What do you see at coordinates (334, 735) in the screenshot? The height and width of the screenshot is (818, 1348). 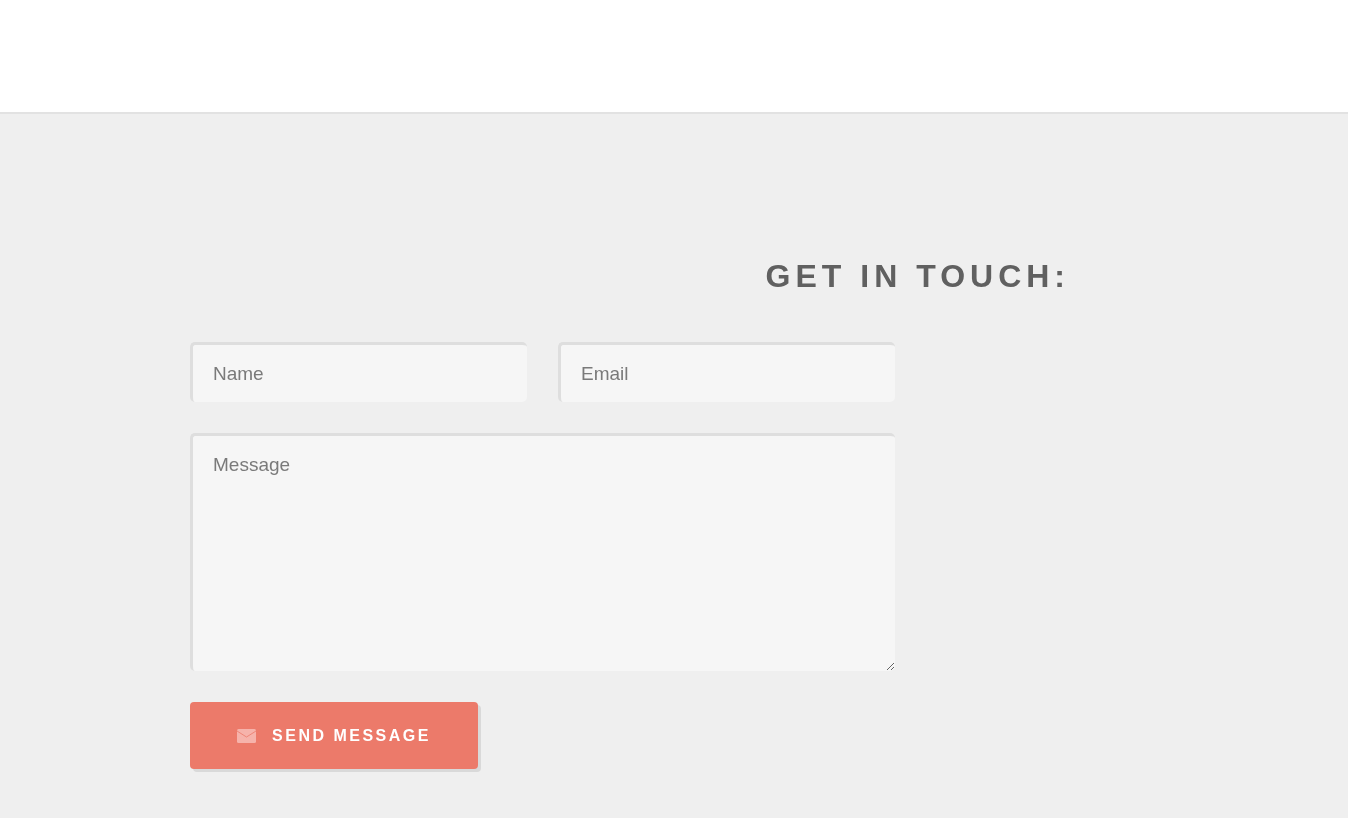 I see `send-message-button: SEND MESSAGE` at bounding box center [334, 735].